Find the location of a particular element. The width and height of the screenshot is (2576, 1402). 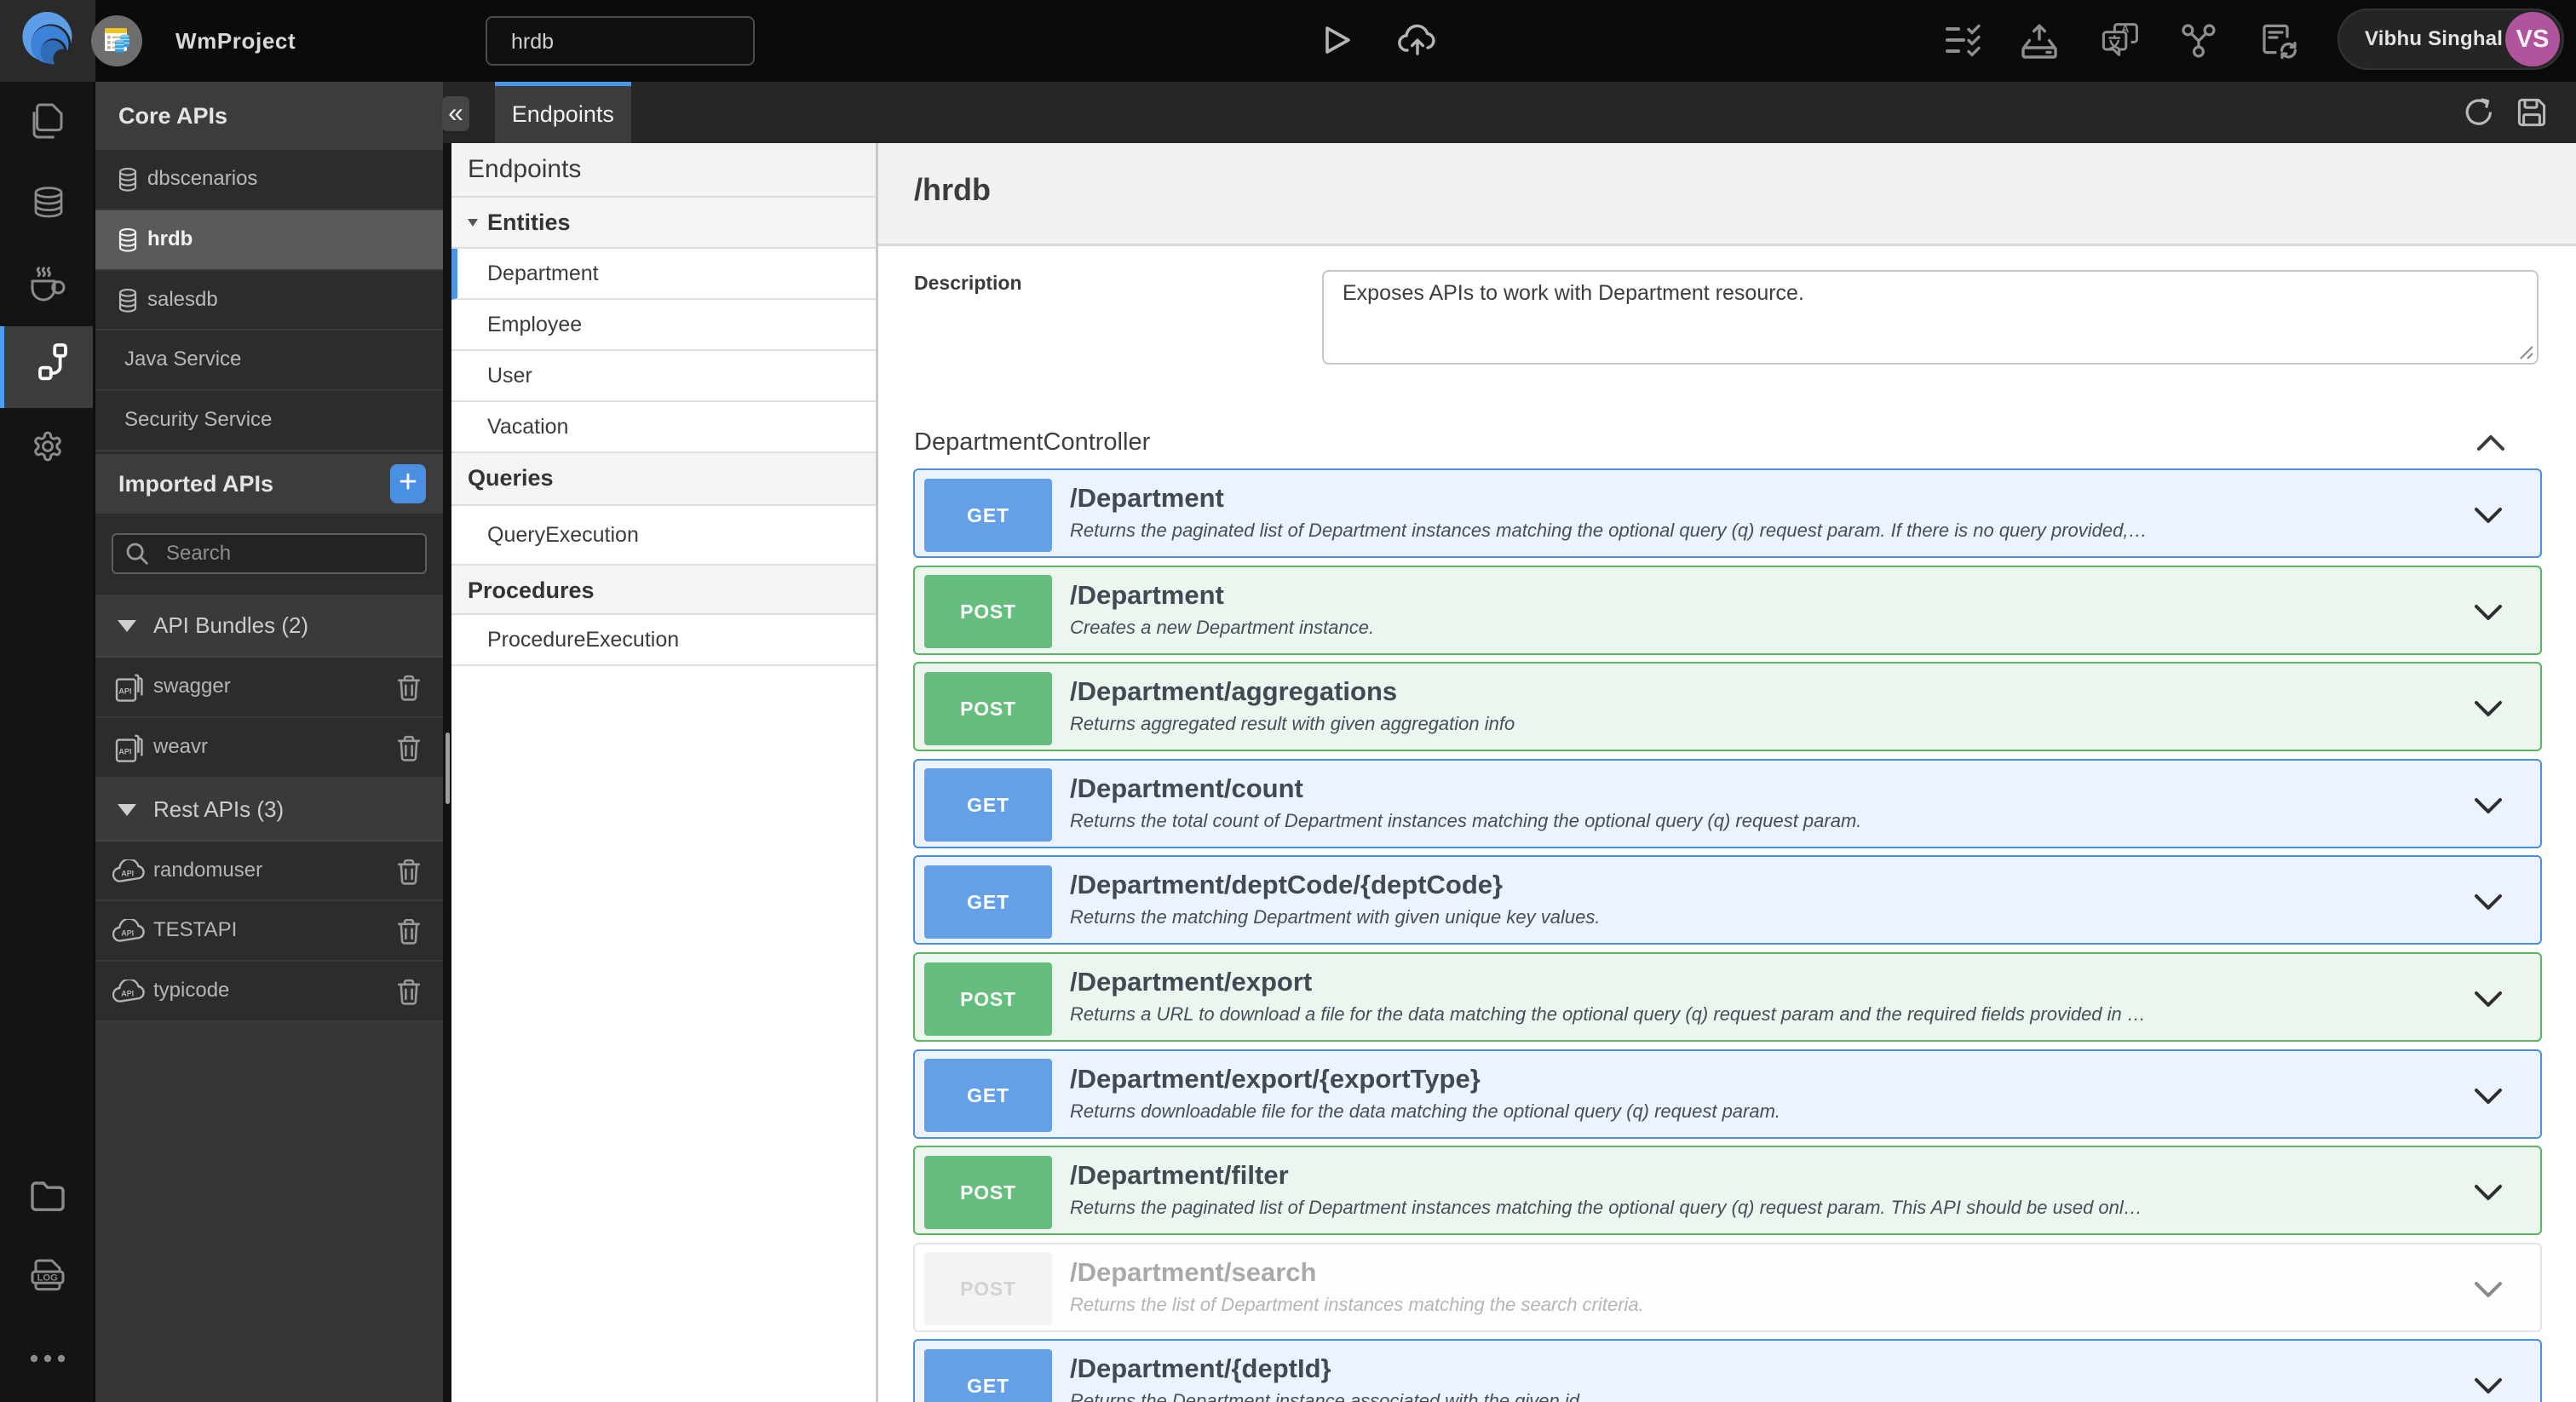

svg-text: A is located at coordinates (2125, 29).